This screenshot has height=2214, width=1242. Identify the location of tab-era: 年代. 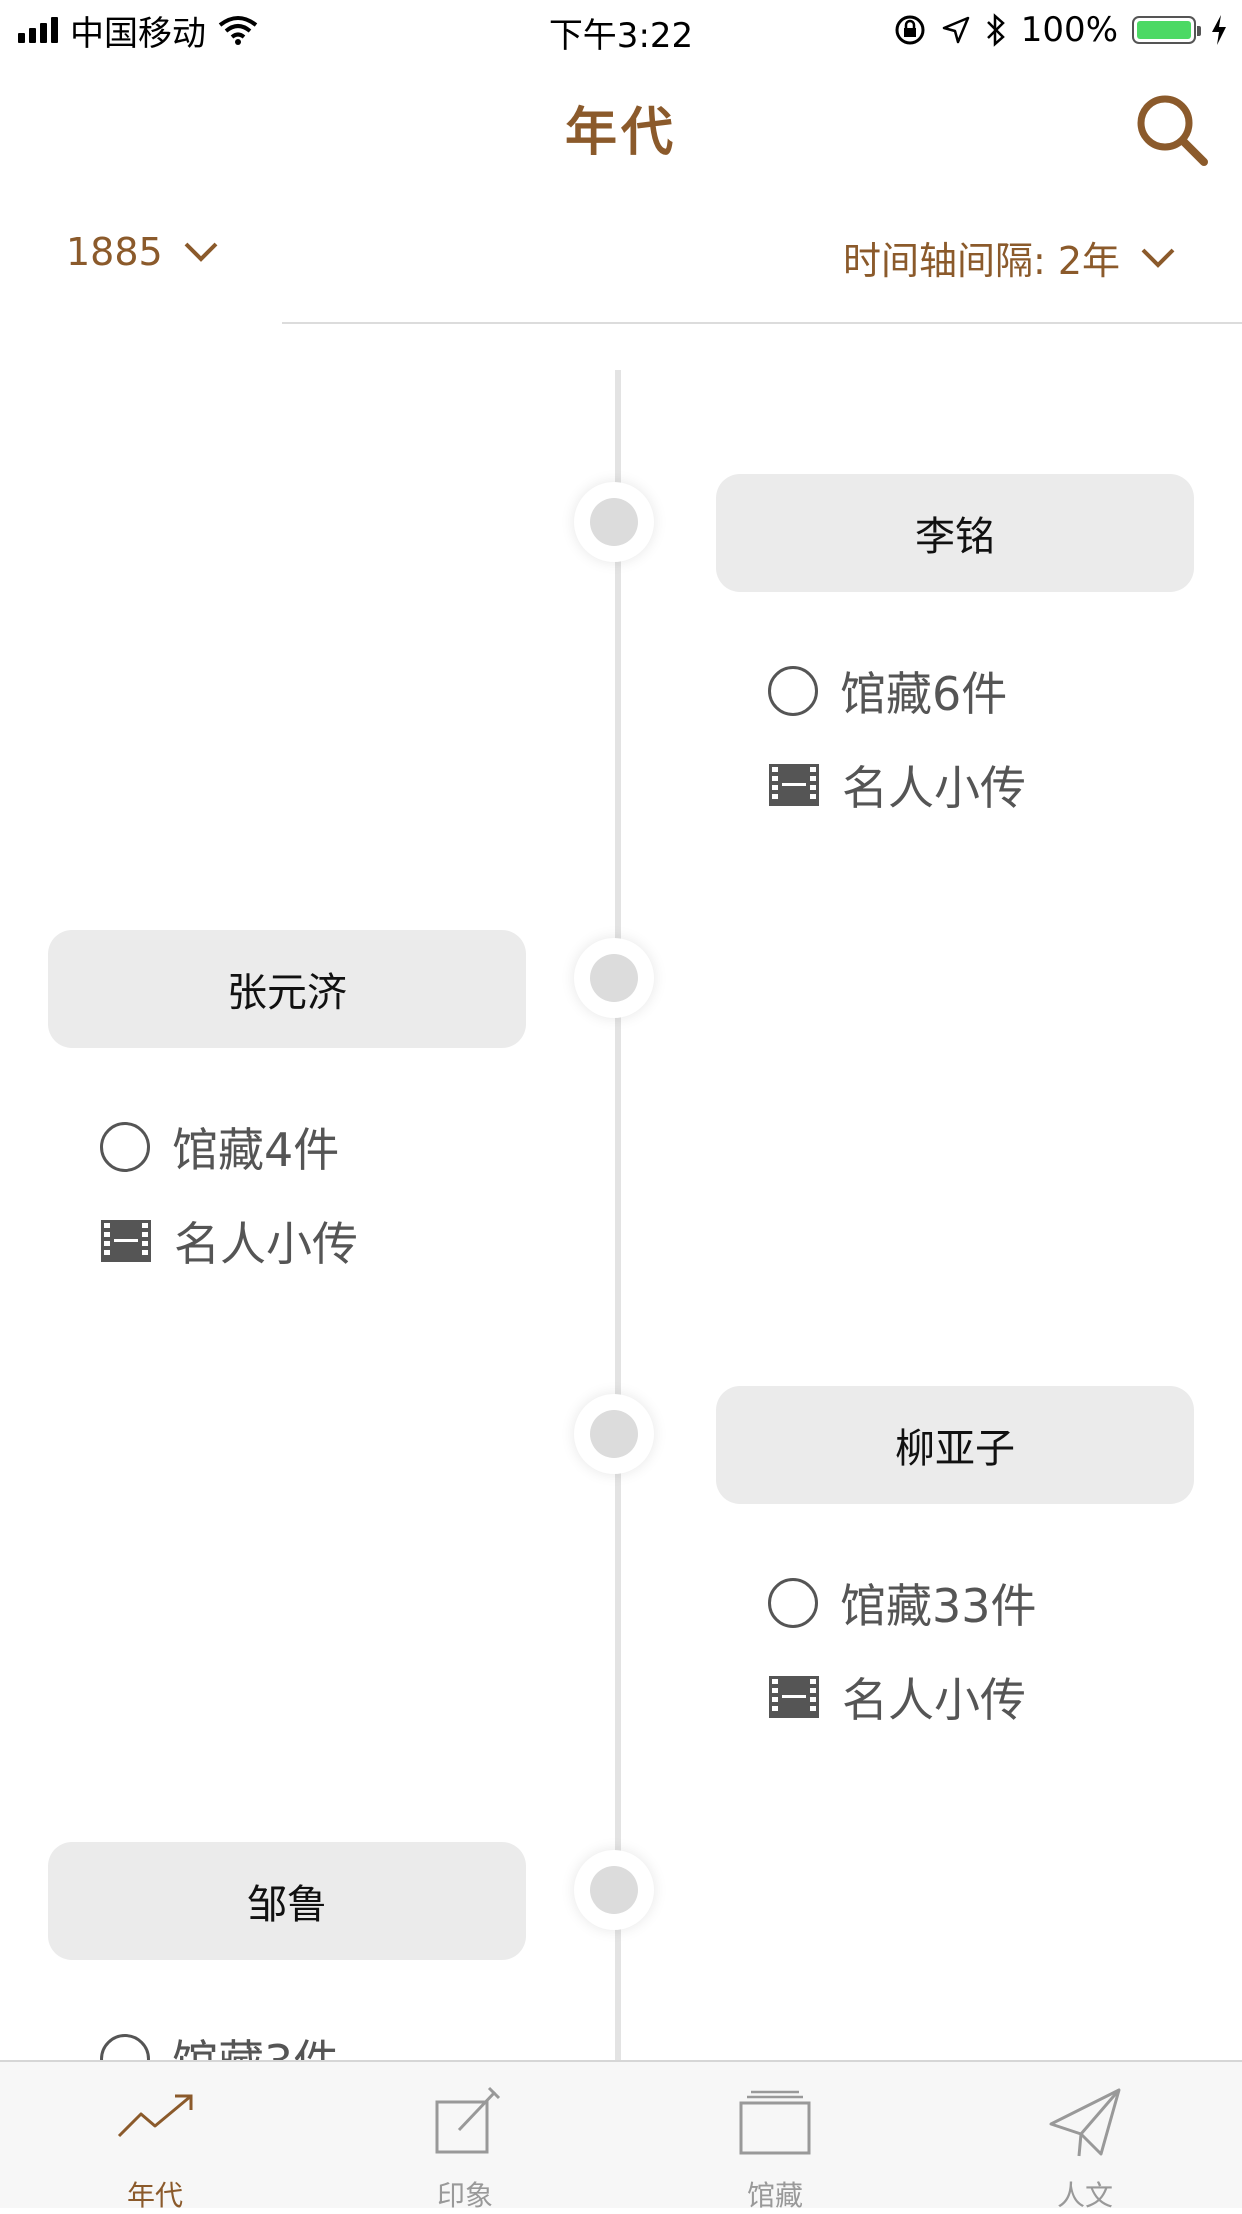
(155, 2137).